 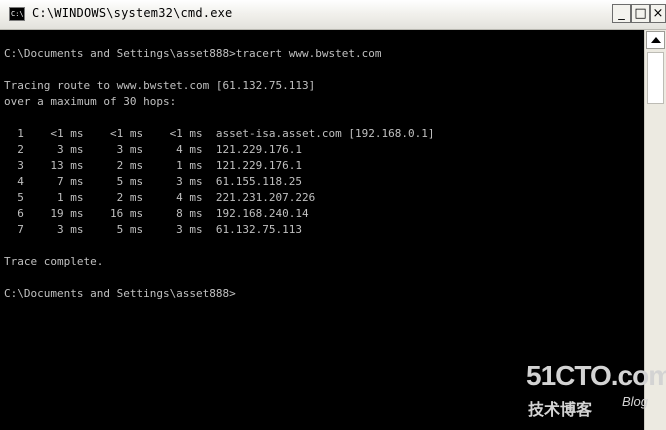 What do you see at coordinates (640, 13) in the screenshot?
I see `maximize-button: □` at bounding box center [640, 13].